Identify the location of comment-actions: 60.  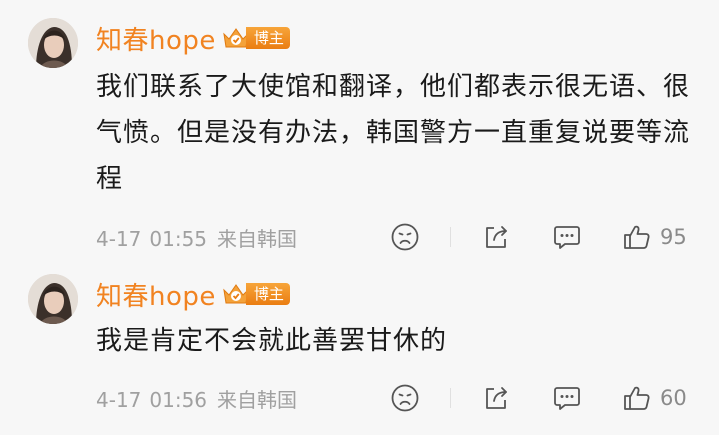
(543, 398).